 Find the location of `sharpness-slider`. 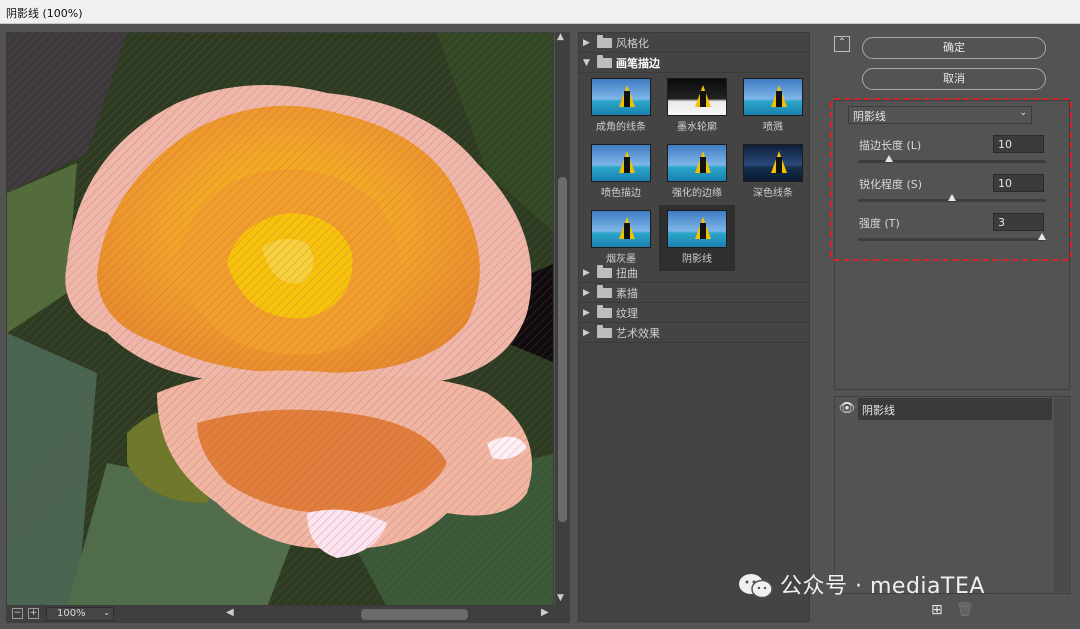

sharpness-slider is located at coordinates (952, 198).